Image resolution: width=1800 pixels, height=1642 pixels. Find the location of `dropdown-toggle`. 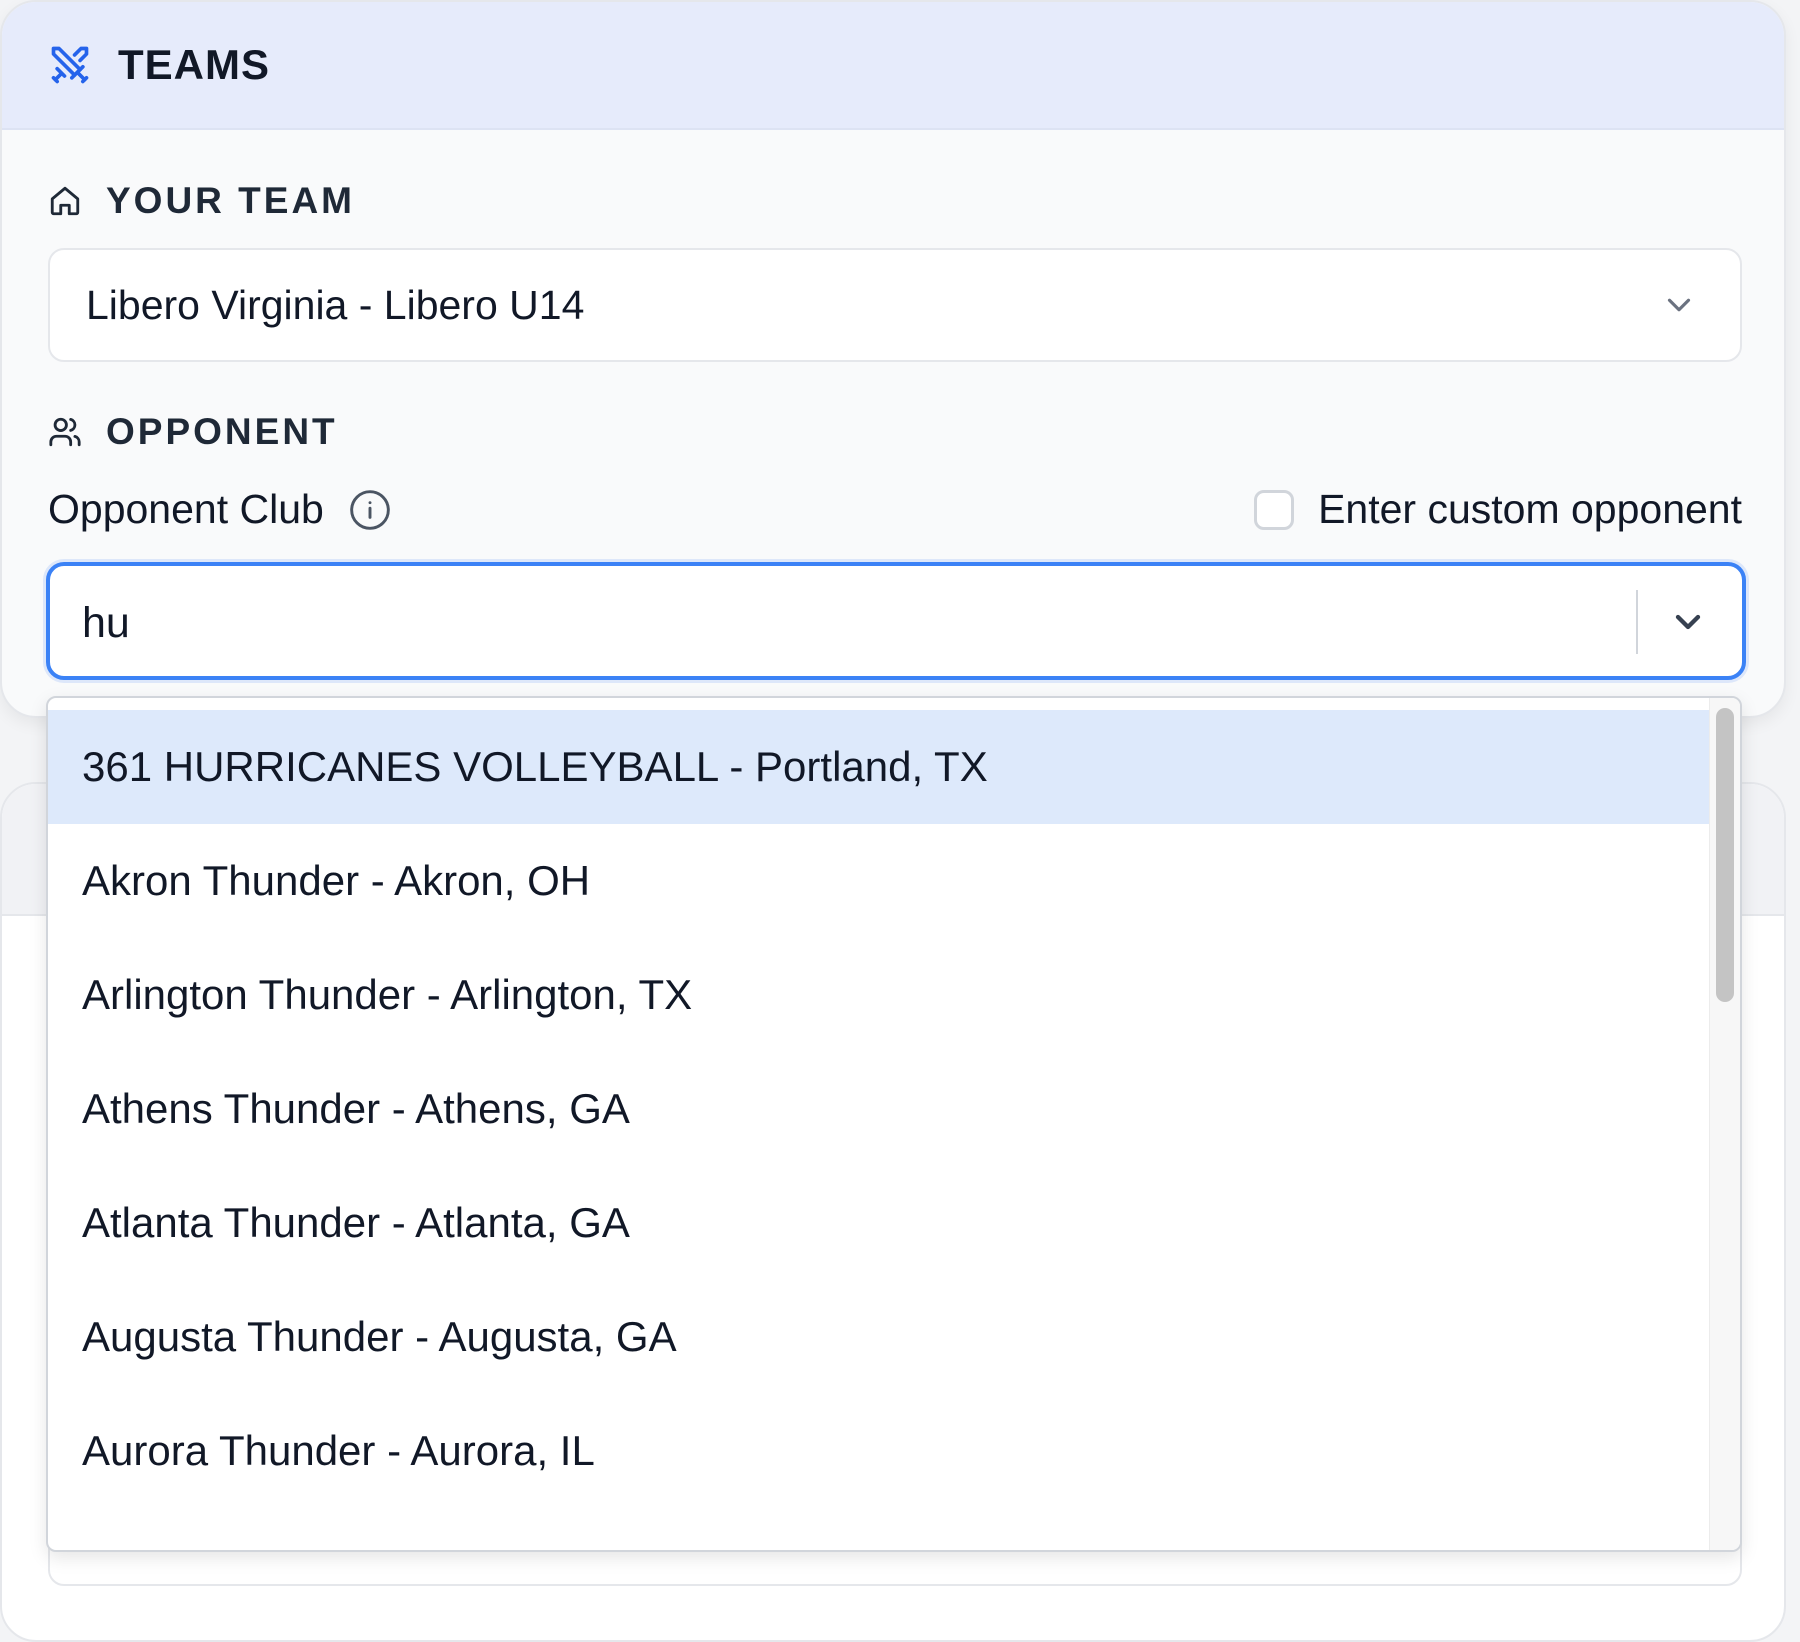

dropdown-toggle is located at coordinates (1688, 622).